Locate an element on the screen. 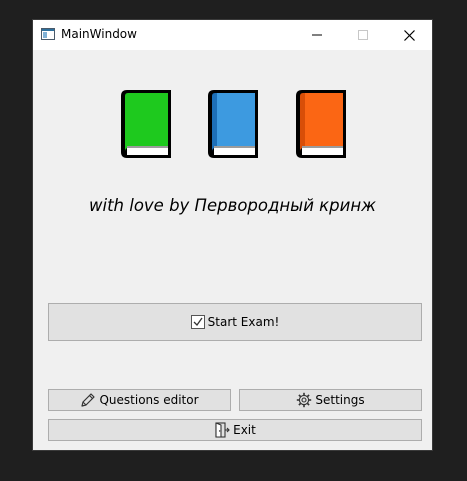 This screenshot has width=467, height=481. minimize-button is located at coordinates (317, 35).